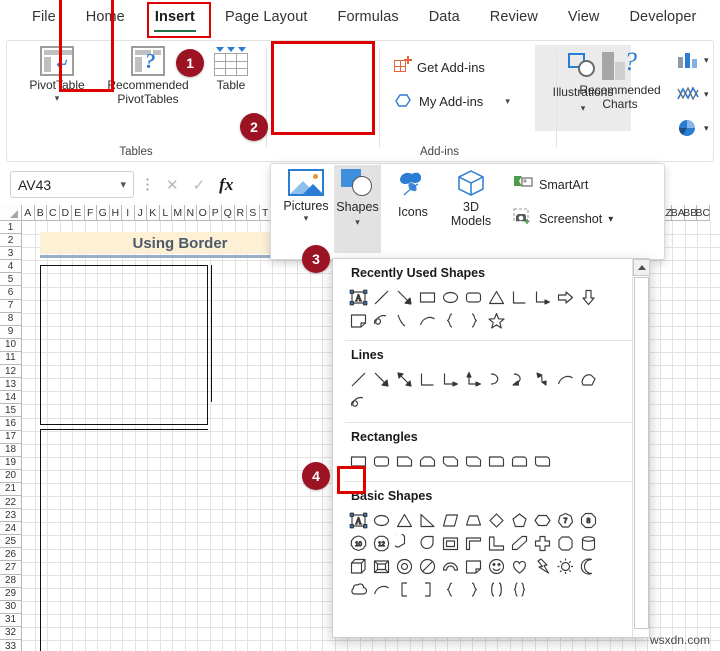 The width and height of the screenshot is (720, 651). Describe the element at coordinates (404, 520) in the screenshot. I see `shape-isosceles-triangle` at that location.